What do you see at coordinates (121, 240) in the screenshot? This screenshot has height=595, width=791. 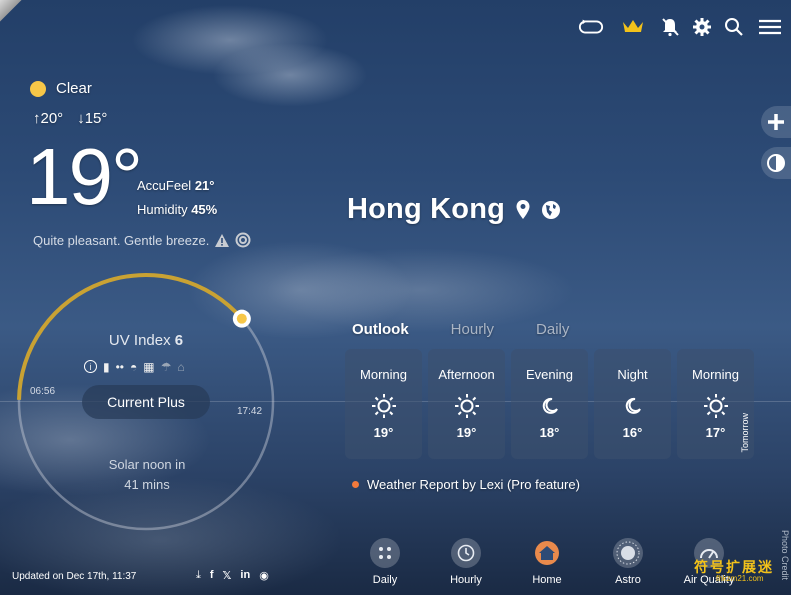 I see `summary-text: Quite pleasant. Gentle breeze.` at bounding box center [121, 240].